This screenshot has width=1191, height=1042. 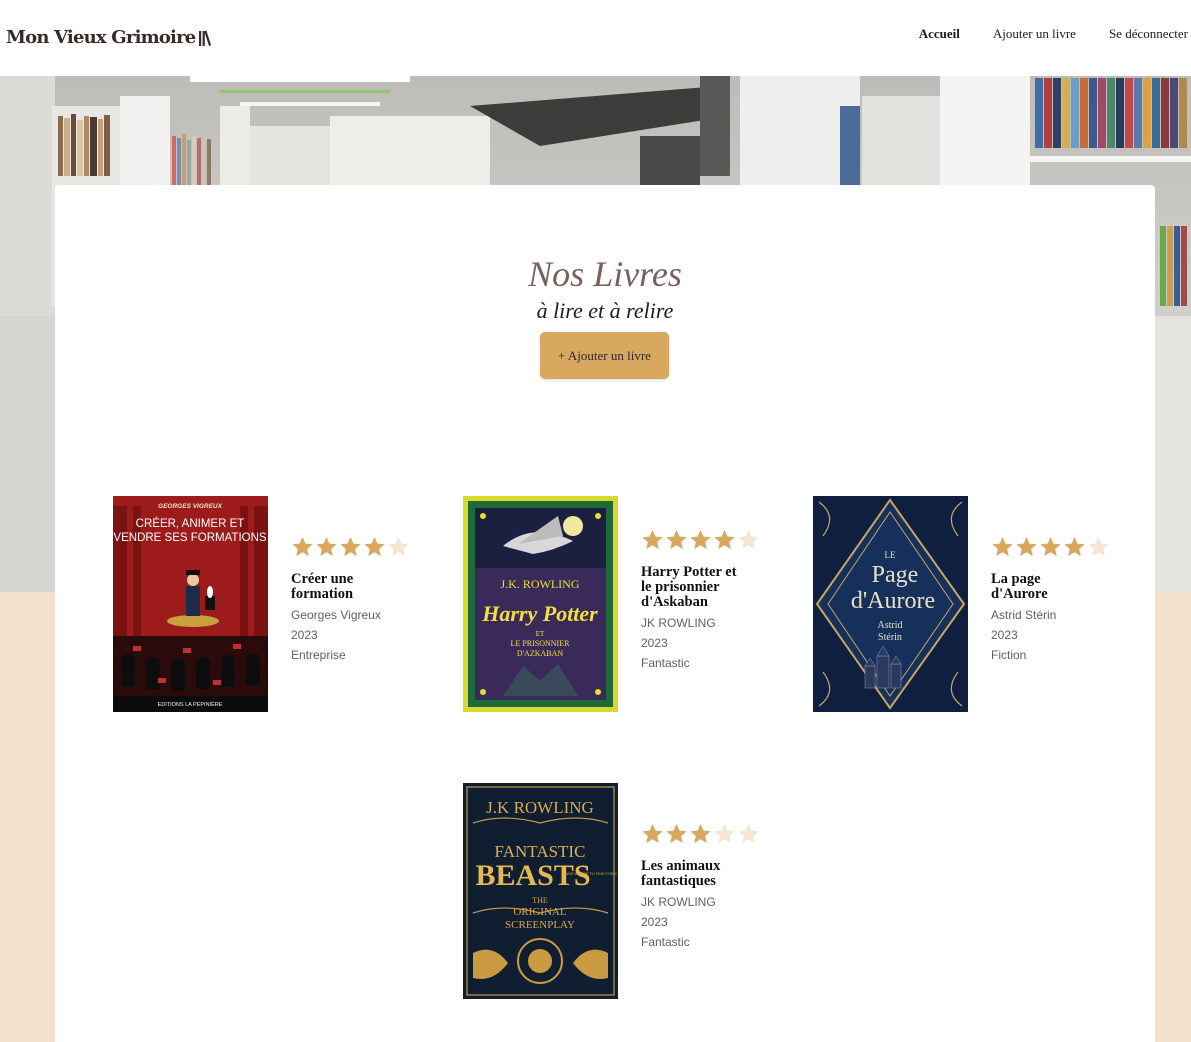 What do you see at coordinates (190, 704) in the screenshot?
I see `svg-text: EDITIONS LA PÉPINIÈRE` at bounding box center [190, 704].